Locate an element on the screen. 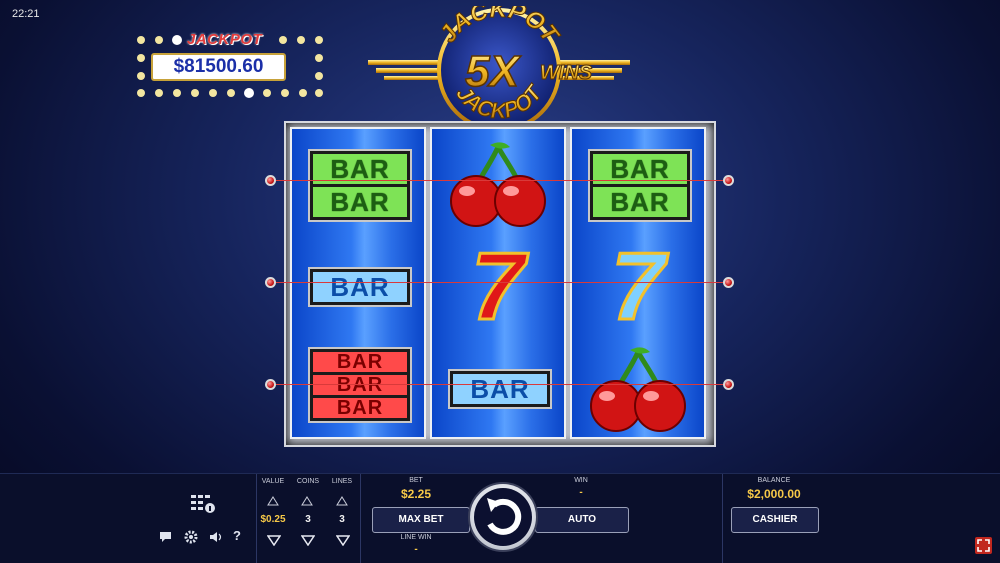  jackpot-title: JACKPOT is located at coordinates (225, 39).